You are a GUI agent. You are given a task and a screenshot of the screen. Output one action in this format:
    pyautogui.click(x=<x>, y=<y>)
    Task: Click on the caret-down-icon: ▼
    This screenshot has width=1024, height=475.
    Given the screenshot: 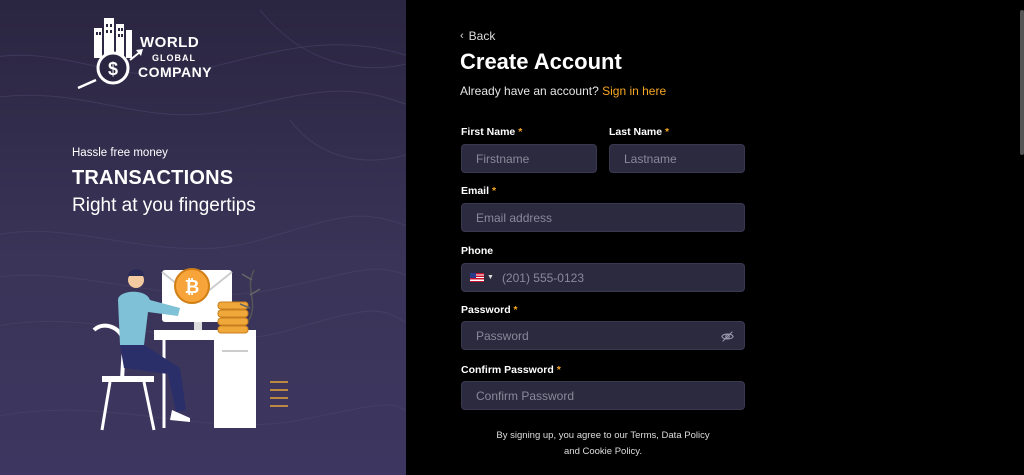 What is the action you would take?
    pyautogui.click(x=490, y=277)
    